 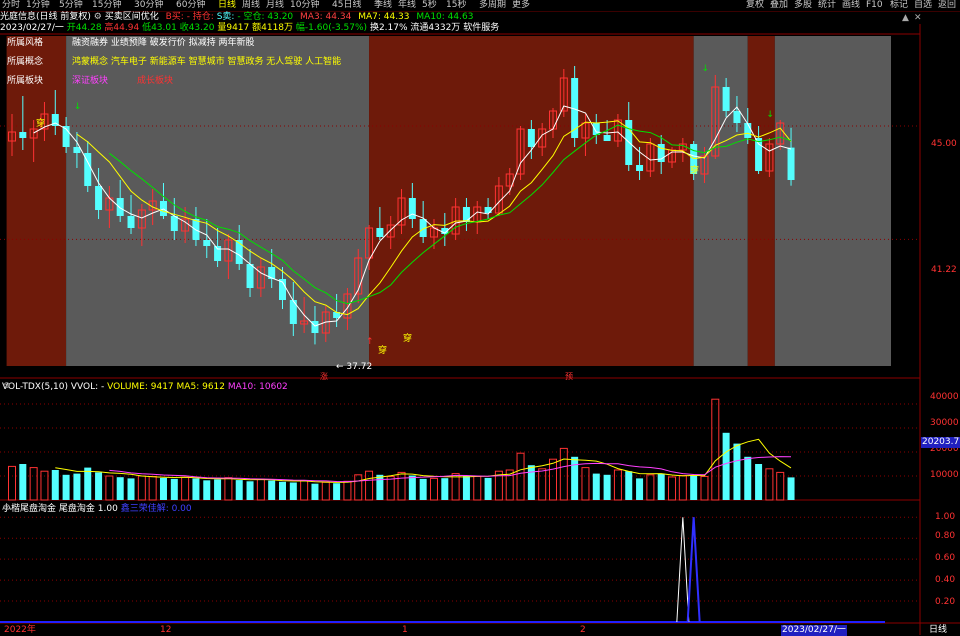 What do you see at coordinates (569, 376) in the screenshot?
I see `signal-marker-2: 预` at bounding box center [569, 376].